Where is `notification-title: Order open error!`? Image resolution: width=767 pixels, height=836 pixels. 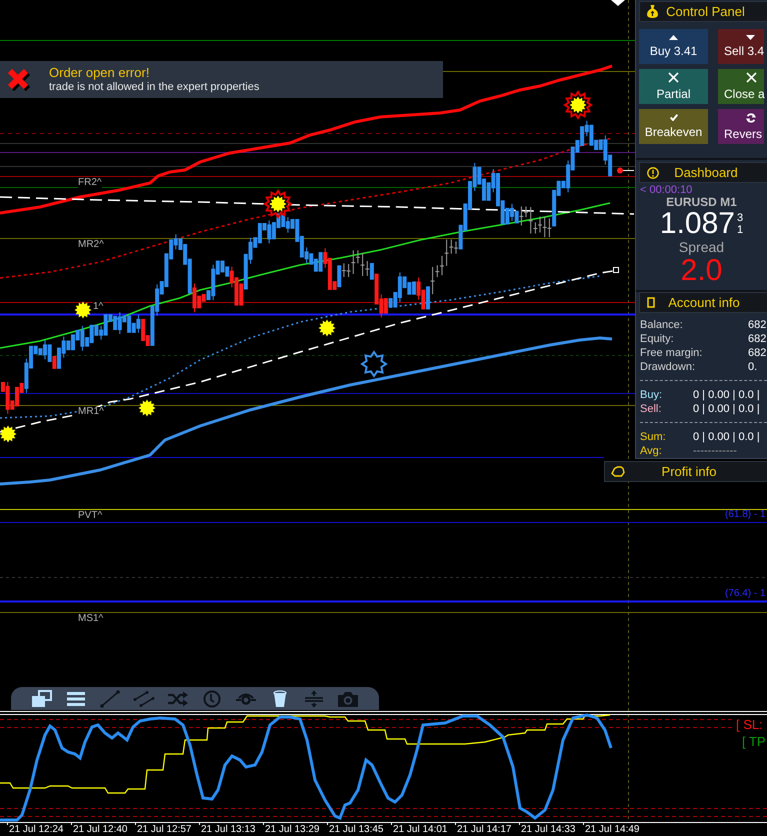
notification-title: Order open error! is located at coordinates (99, 73).